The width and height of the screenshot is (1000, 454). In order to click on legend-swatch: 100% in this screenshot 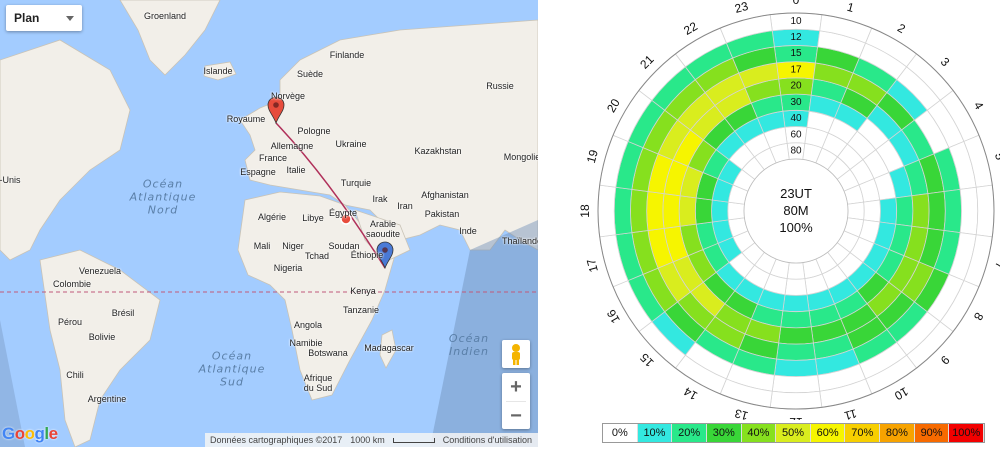, I will do `click(967, 433)`.